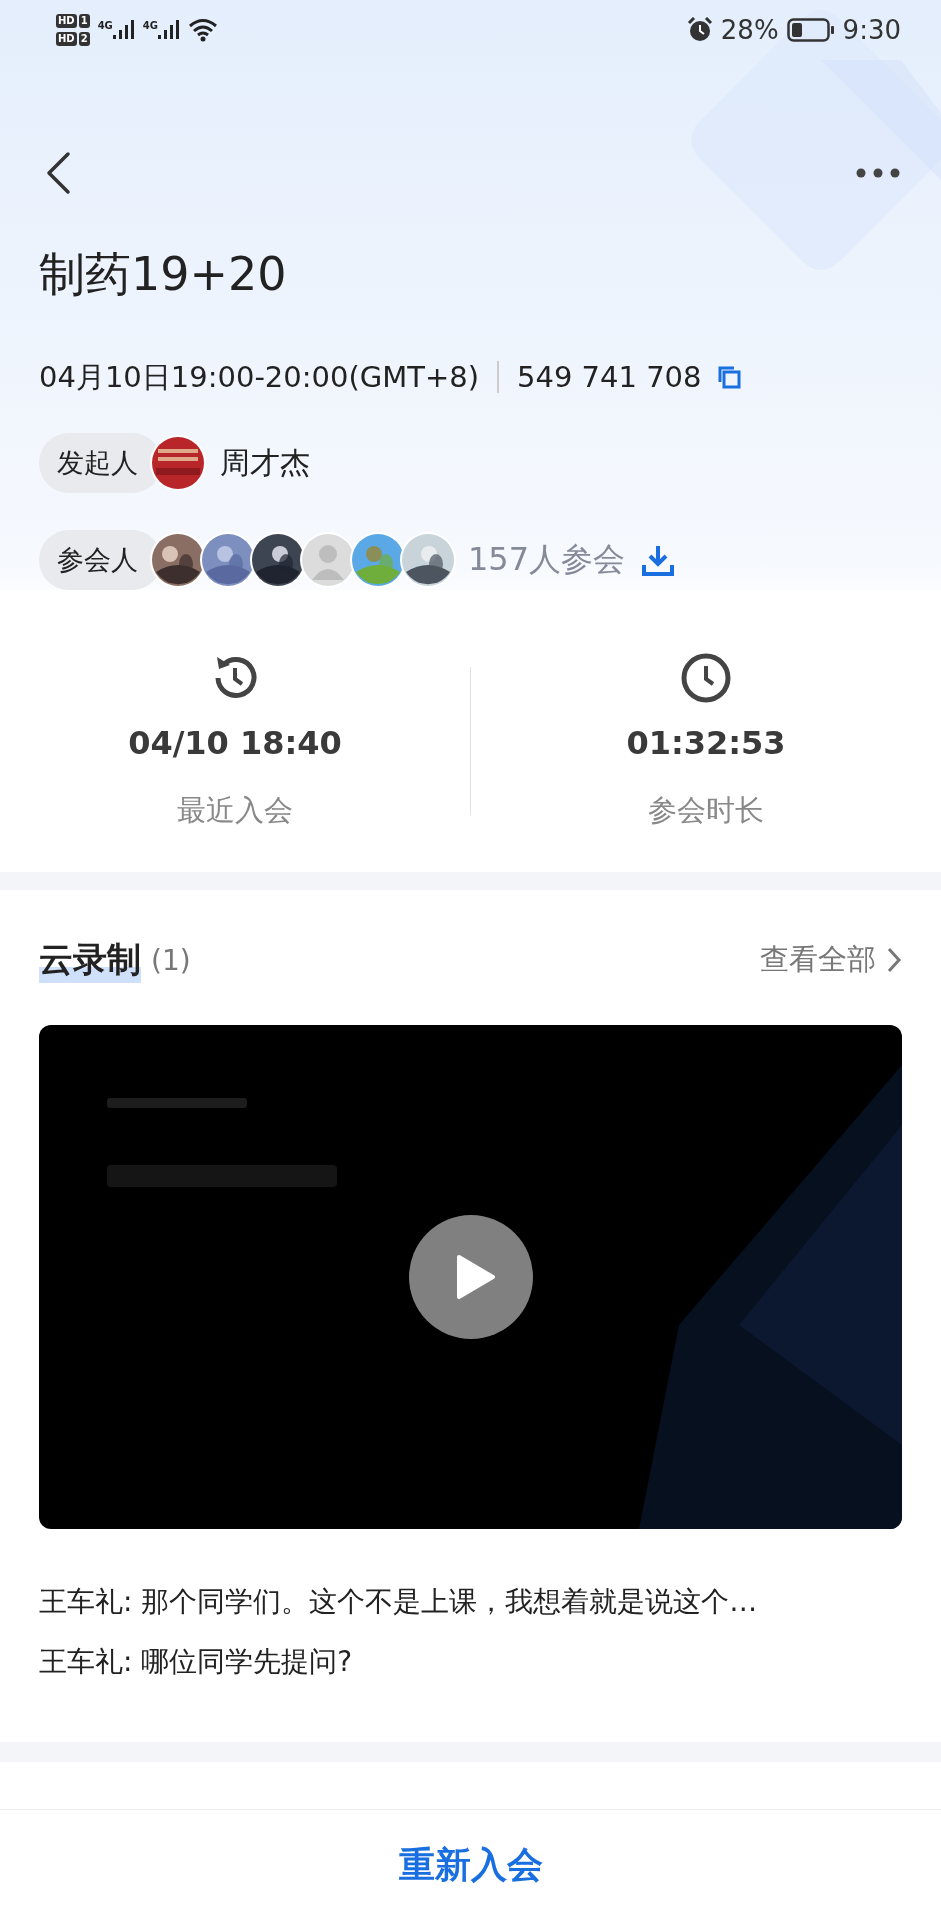  Describe the element at coordinates (706, 743) in the screenshot. I see `stat-value: 01:32:53` at that location.